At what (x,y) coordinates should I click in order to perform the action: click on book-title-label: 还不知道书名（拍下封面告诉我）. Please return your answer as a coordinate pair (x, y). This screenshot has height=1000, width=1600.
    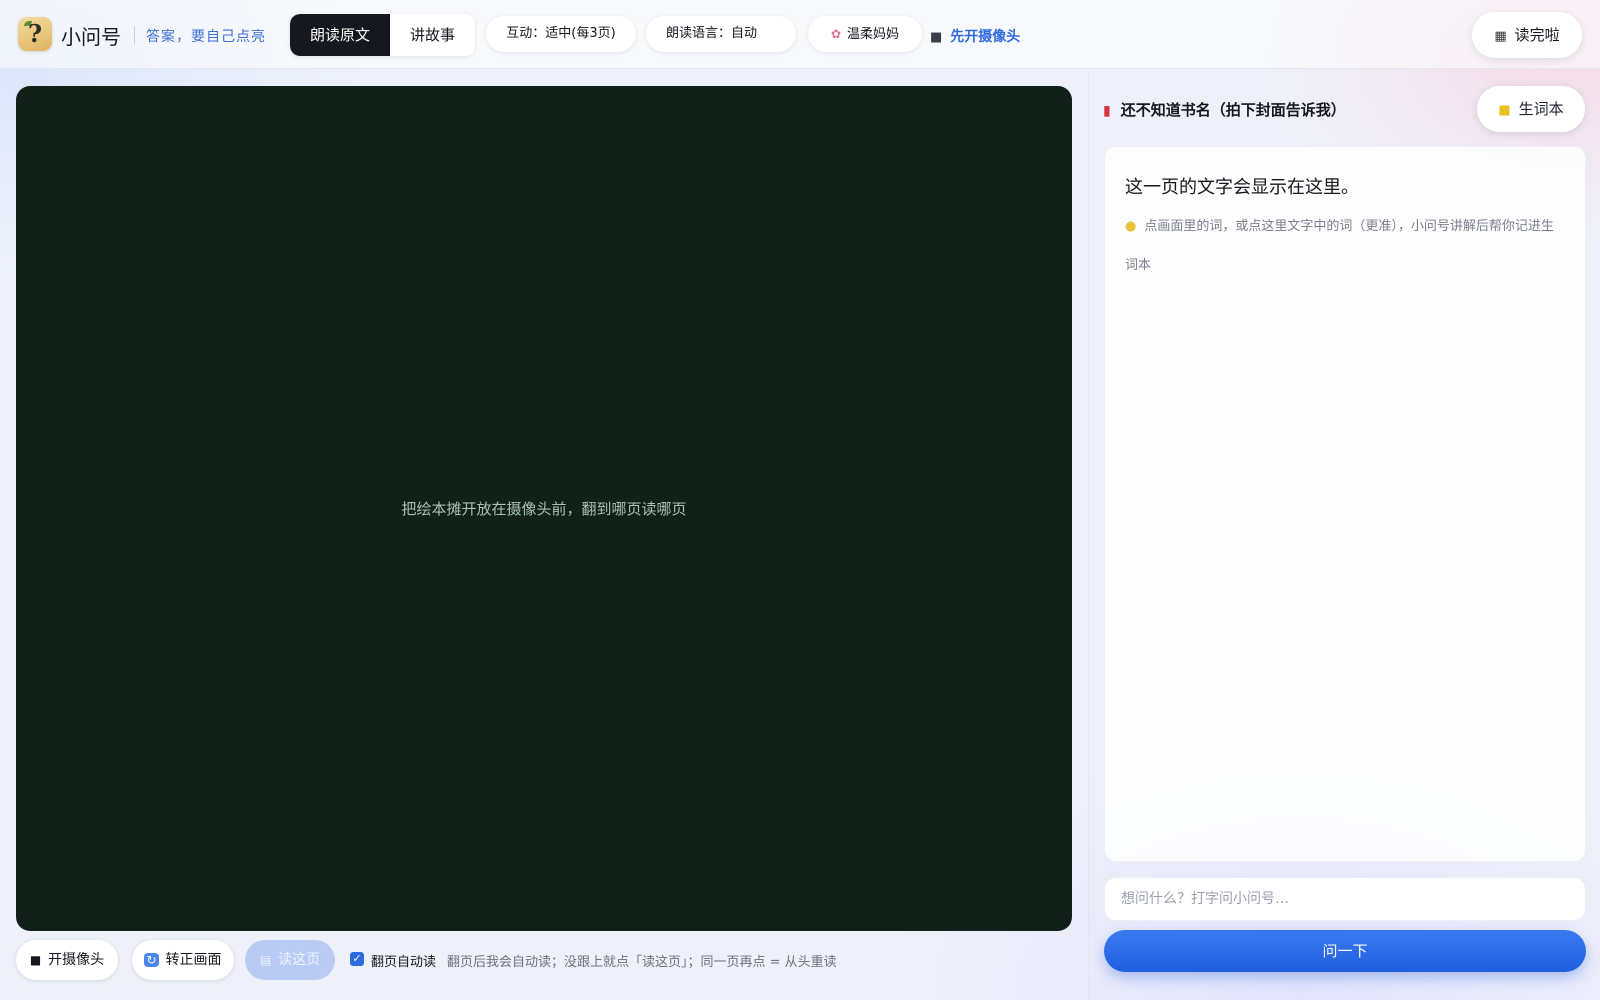
    Looking at the image, I should click on (1233, 110).